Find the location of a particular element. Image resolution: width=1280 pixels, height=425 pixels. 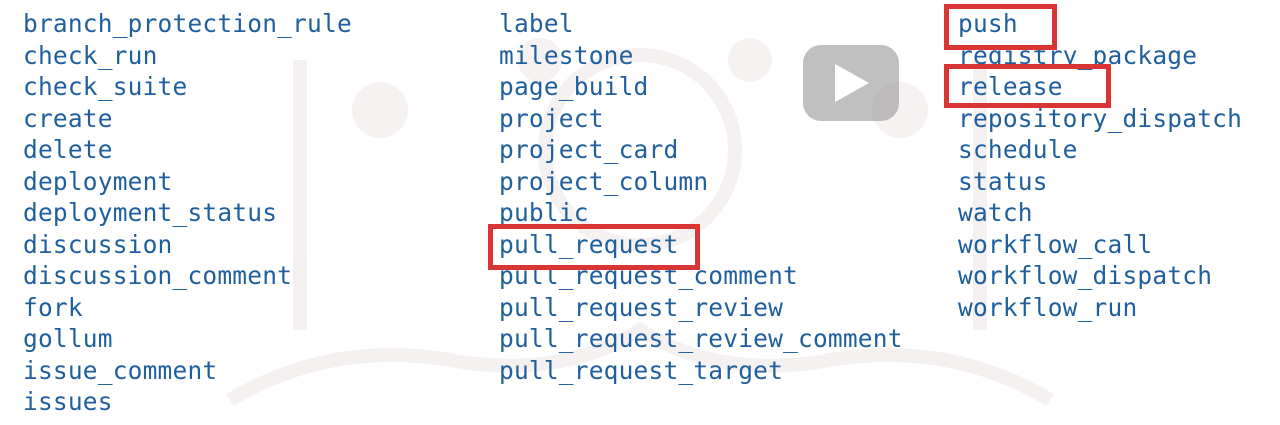

event-item: issue_comment is located at coordinates (120, 370).